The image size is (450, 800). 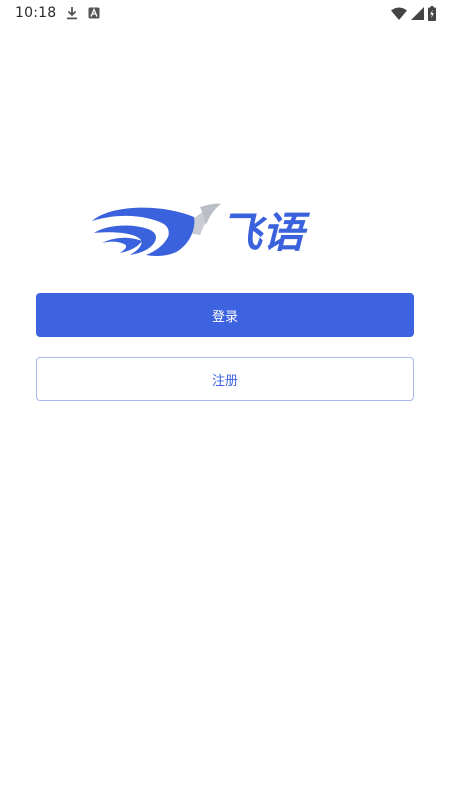 I want to click on signal-icon, so click(x=417, y=13).